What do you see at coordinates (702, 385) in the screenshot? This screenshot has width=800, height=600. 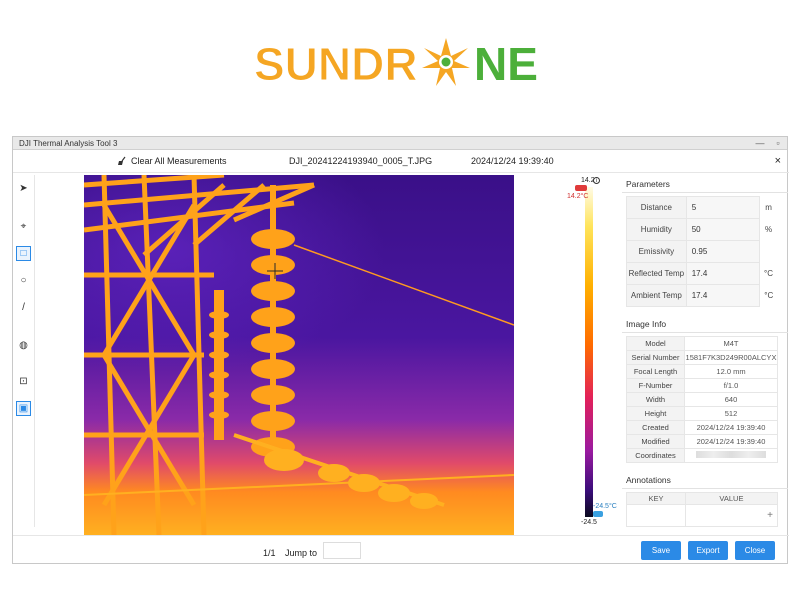 I see `info-row: F-Number f/1.0` at bounding box center [702, 385].